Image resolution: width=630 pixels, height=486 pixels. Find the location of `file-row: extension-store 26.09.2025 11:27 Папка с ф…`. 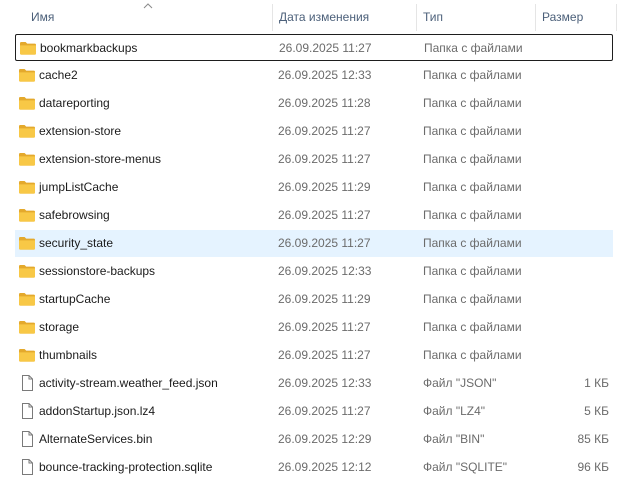

file-row: extension-store 26.09.2025 11:27 Папка с ф… is located at coordinates (314, 131).